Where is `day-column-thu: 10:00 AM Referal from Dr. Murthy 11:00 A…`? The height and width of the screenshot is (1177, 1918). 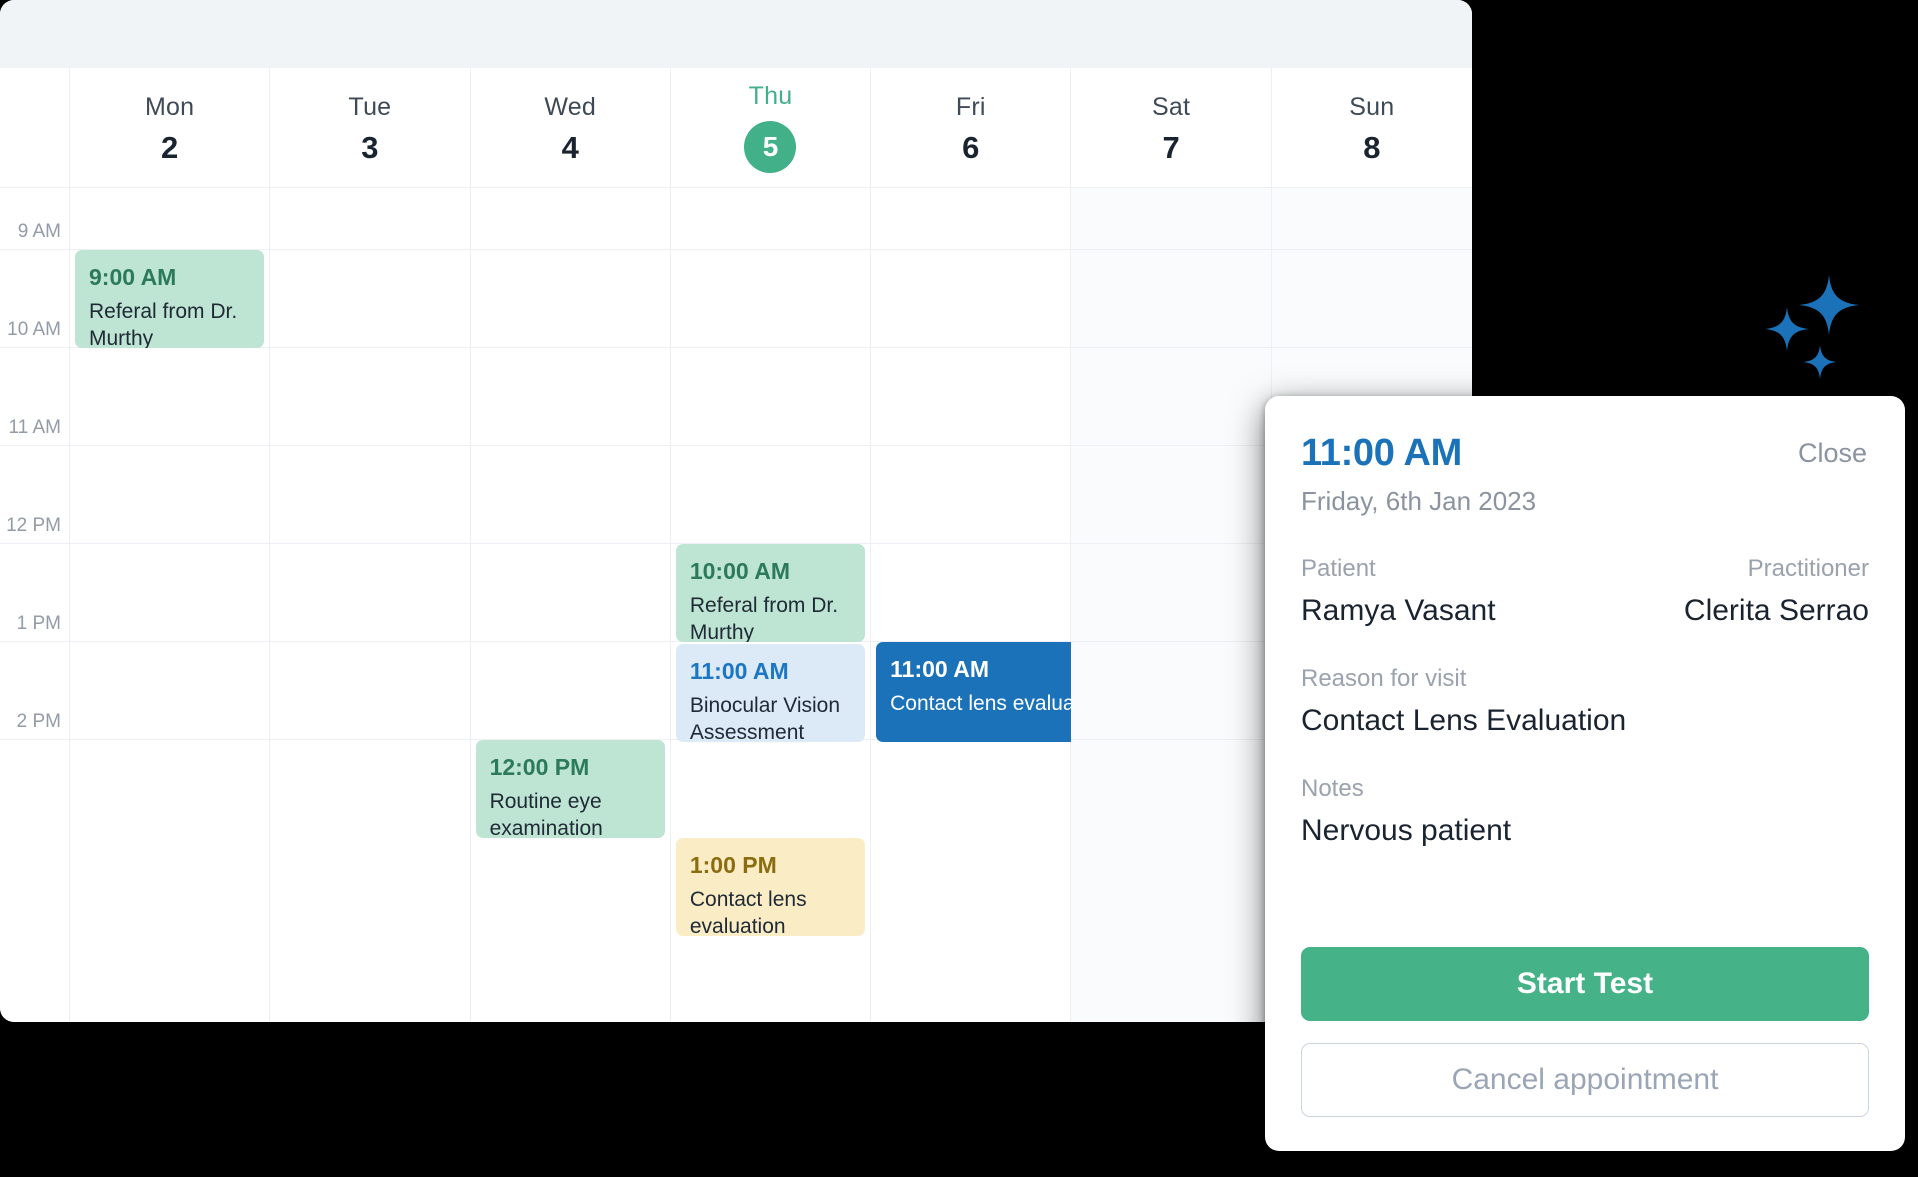
day-column-thu: 10:00 AM Referal from Dr. Murthy 11:00 A… is located at coordinates (771, 605).